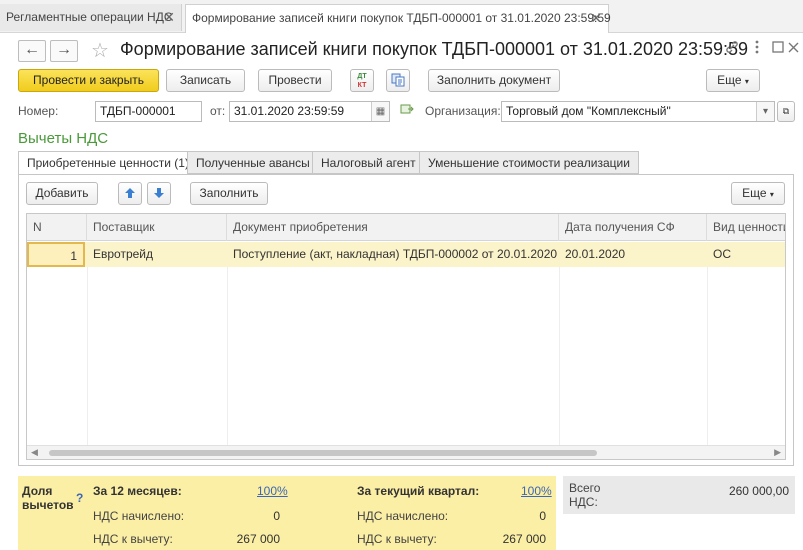 This screenshot has width=803, height=550. Describe the element at coordinates (778, 48) in the screenshot. I see `maximize-icon` at that location.